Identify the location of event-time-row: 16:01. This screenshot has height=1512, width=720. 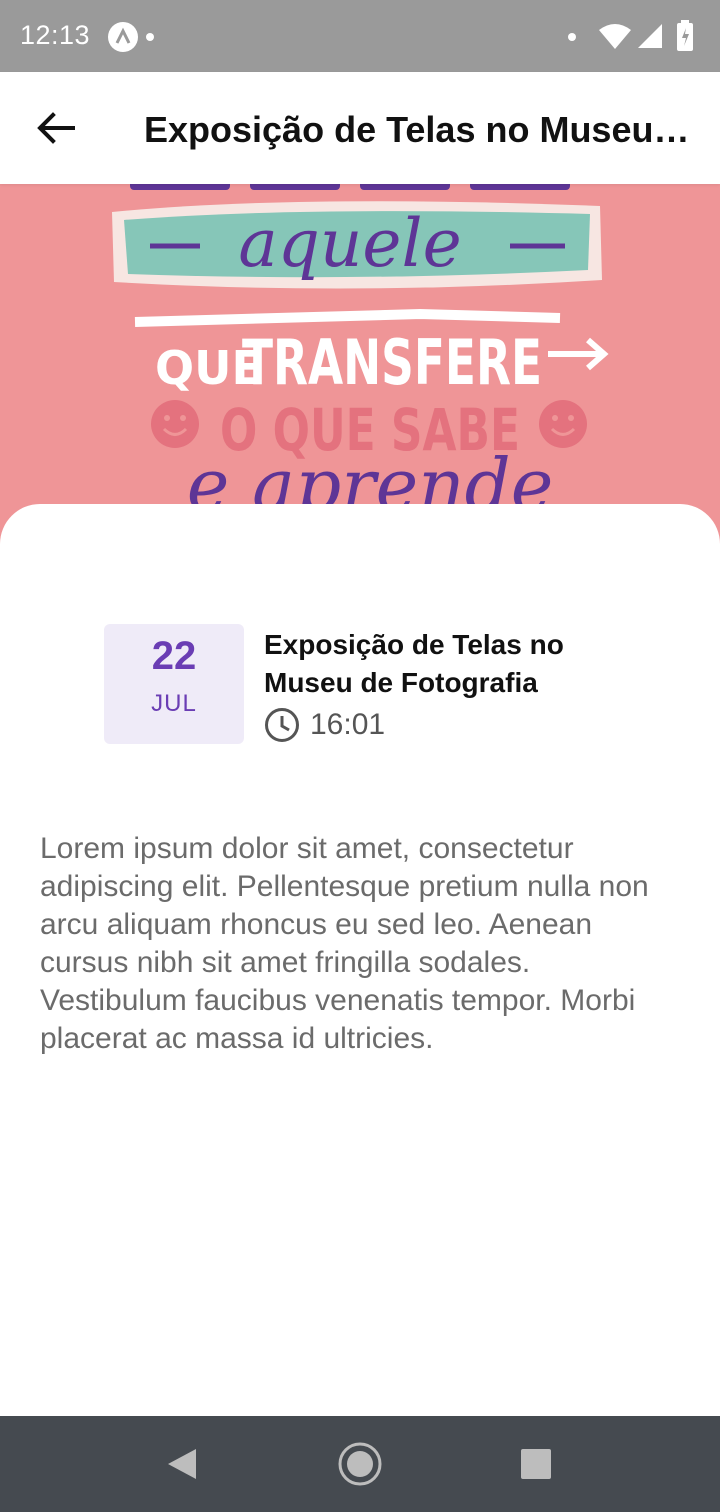
(324, 725).